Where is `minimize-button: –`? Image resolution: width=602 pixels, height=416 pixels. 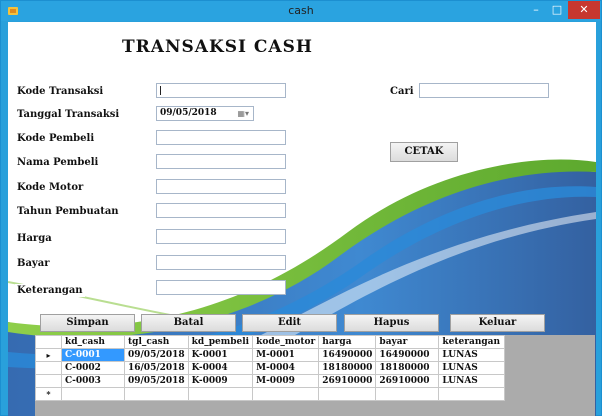
minimize-button: – is located at coordinates (536, 10).